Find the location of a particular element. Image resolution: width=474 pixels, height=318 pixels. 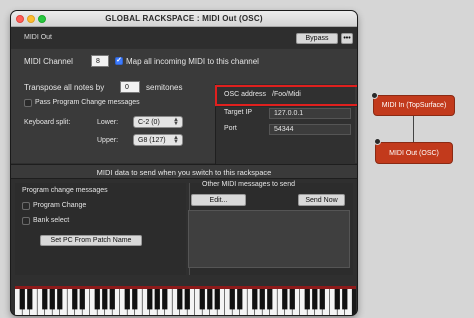

midi-out-node: MIDI Out (OSC) is located at coordinates (414, 153).